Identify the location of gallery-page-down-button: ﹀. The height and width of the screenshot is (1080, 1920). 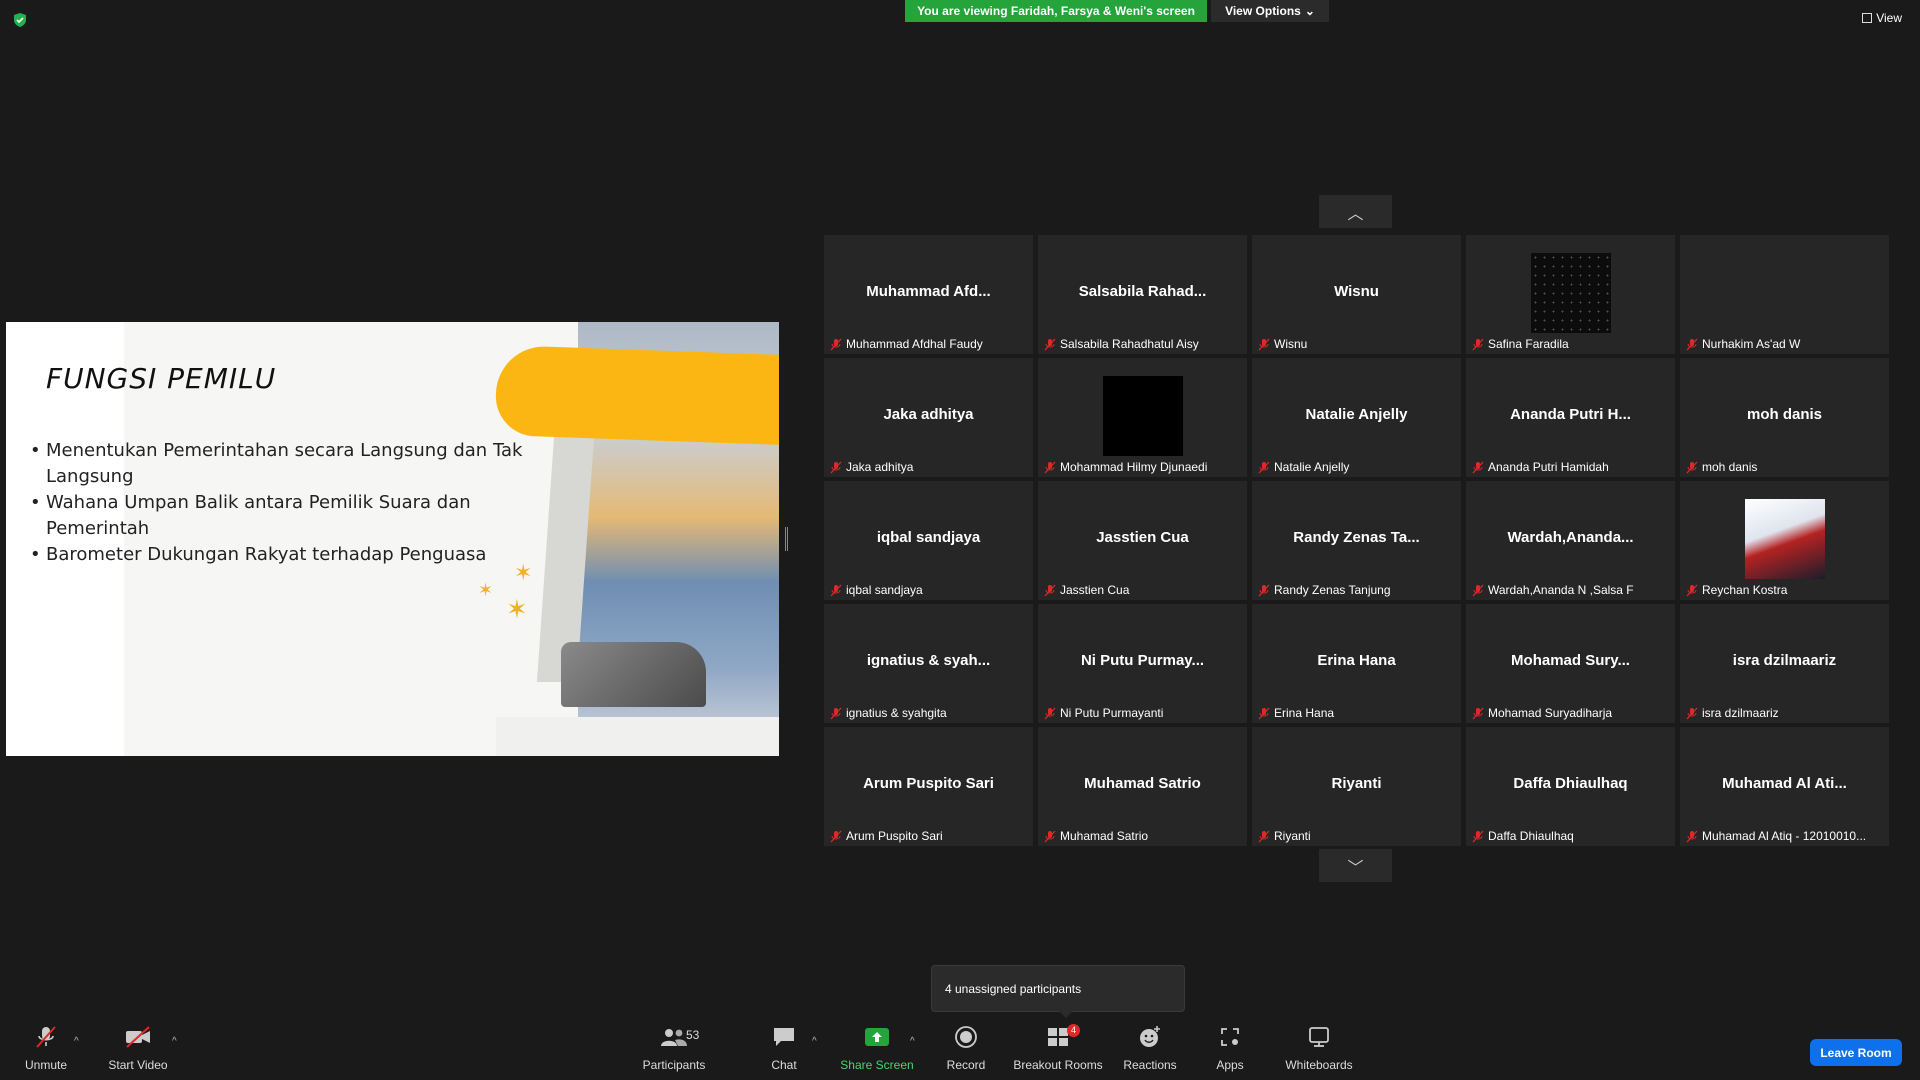
(1355, 865).